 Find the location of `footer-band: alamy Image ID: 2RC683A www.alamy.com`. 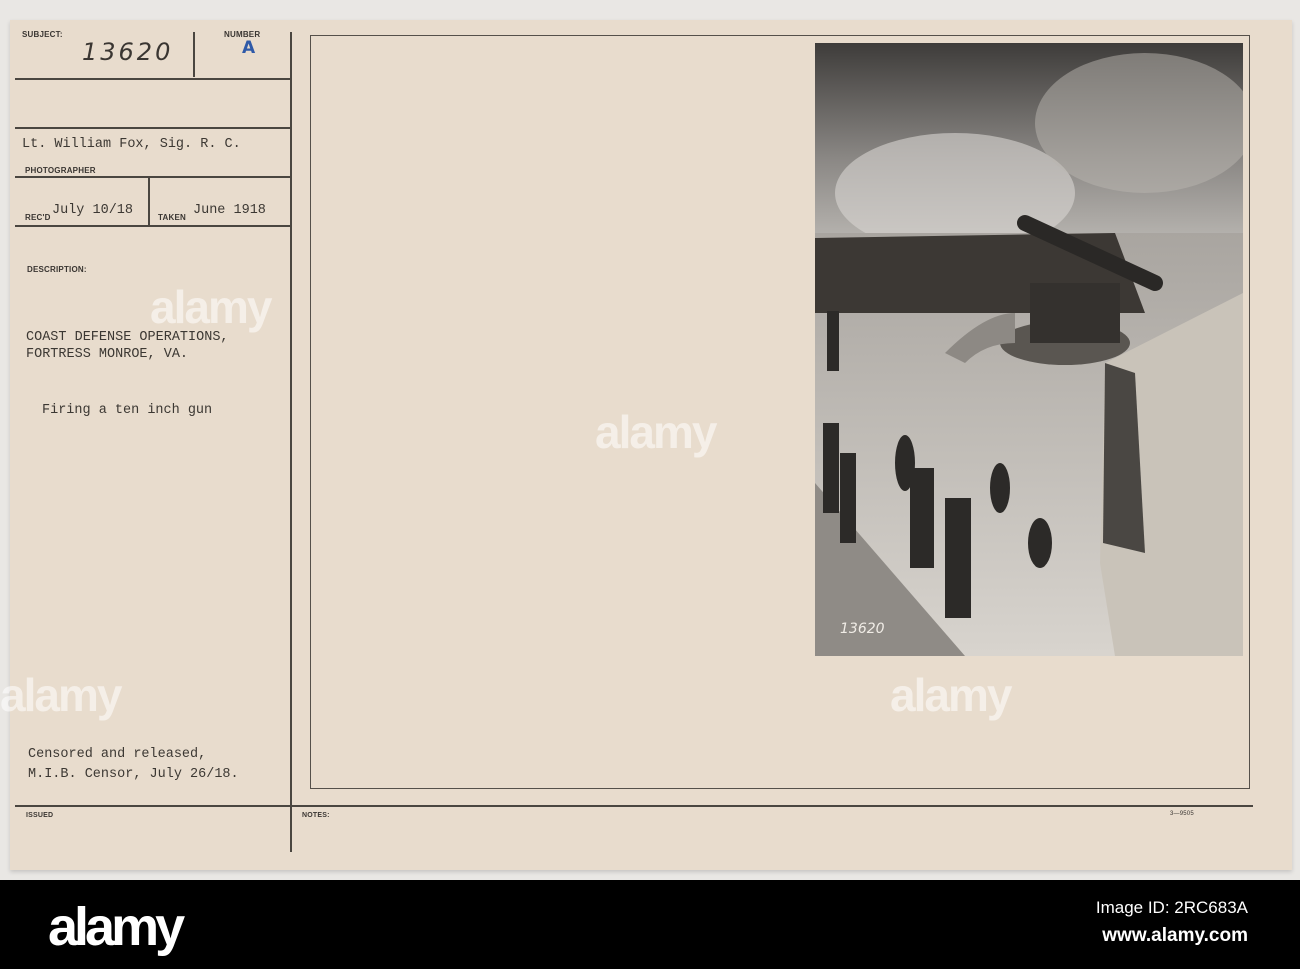

footer-band: alamy Image ID: 2RC683A www.alamy.com is located at coordinates (650, 924).